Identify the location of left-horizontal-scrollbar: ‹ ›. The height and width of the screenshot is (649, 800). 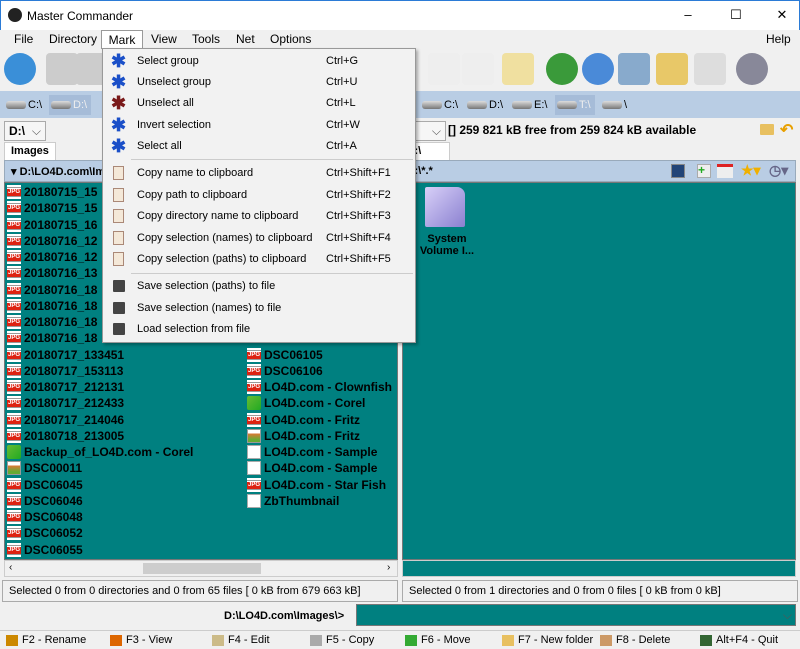
(201, 568).